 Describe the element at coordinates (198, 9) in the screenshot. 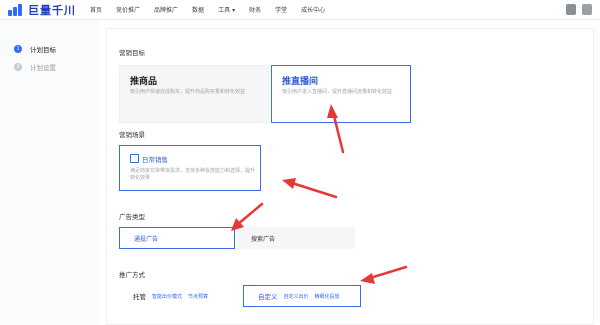

I see `nav-item-data: 数据` at that location.